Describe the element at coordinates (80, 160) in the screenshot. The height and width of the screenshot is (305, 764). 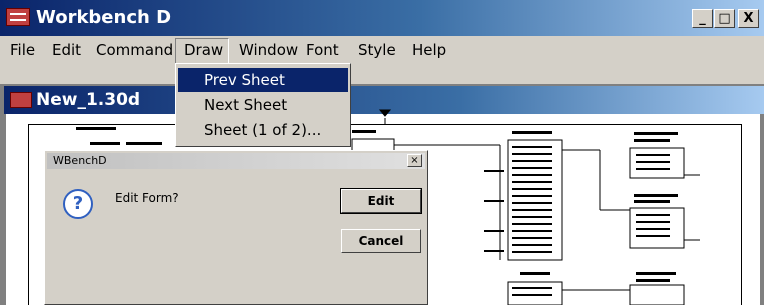
I see `dialog-title: WBenchD` at that location.